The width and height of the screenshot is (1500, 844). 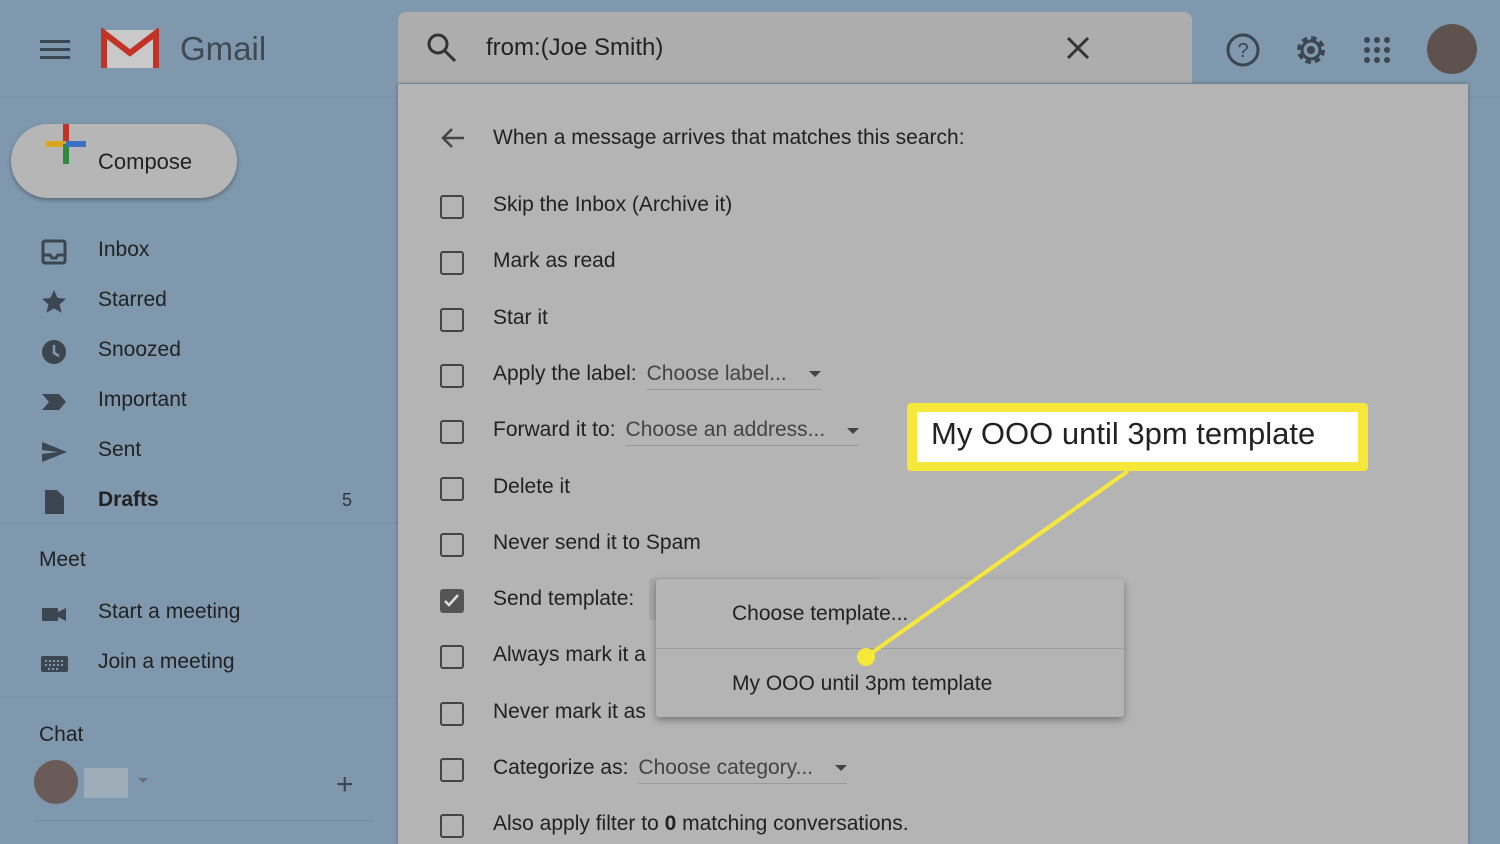 I want to click on option-label: Skip the Inbox (Archive it), so click(x=613, y=204).